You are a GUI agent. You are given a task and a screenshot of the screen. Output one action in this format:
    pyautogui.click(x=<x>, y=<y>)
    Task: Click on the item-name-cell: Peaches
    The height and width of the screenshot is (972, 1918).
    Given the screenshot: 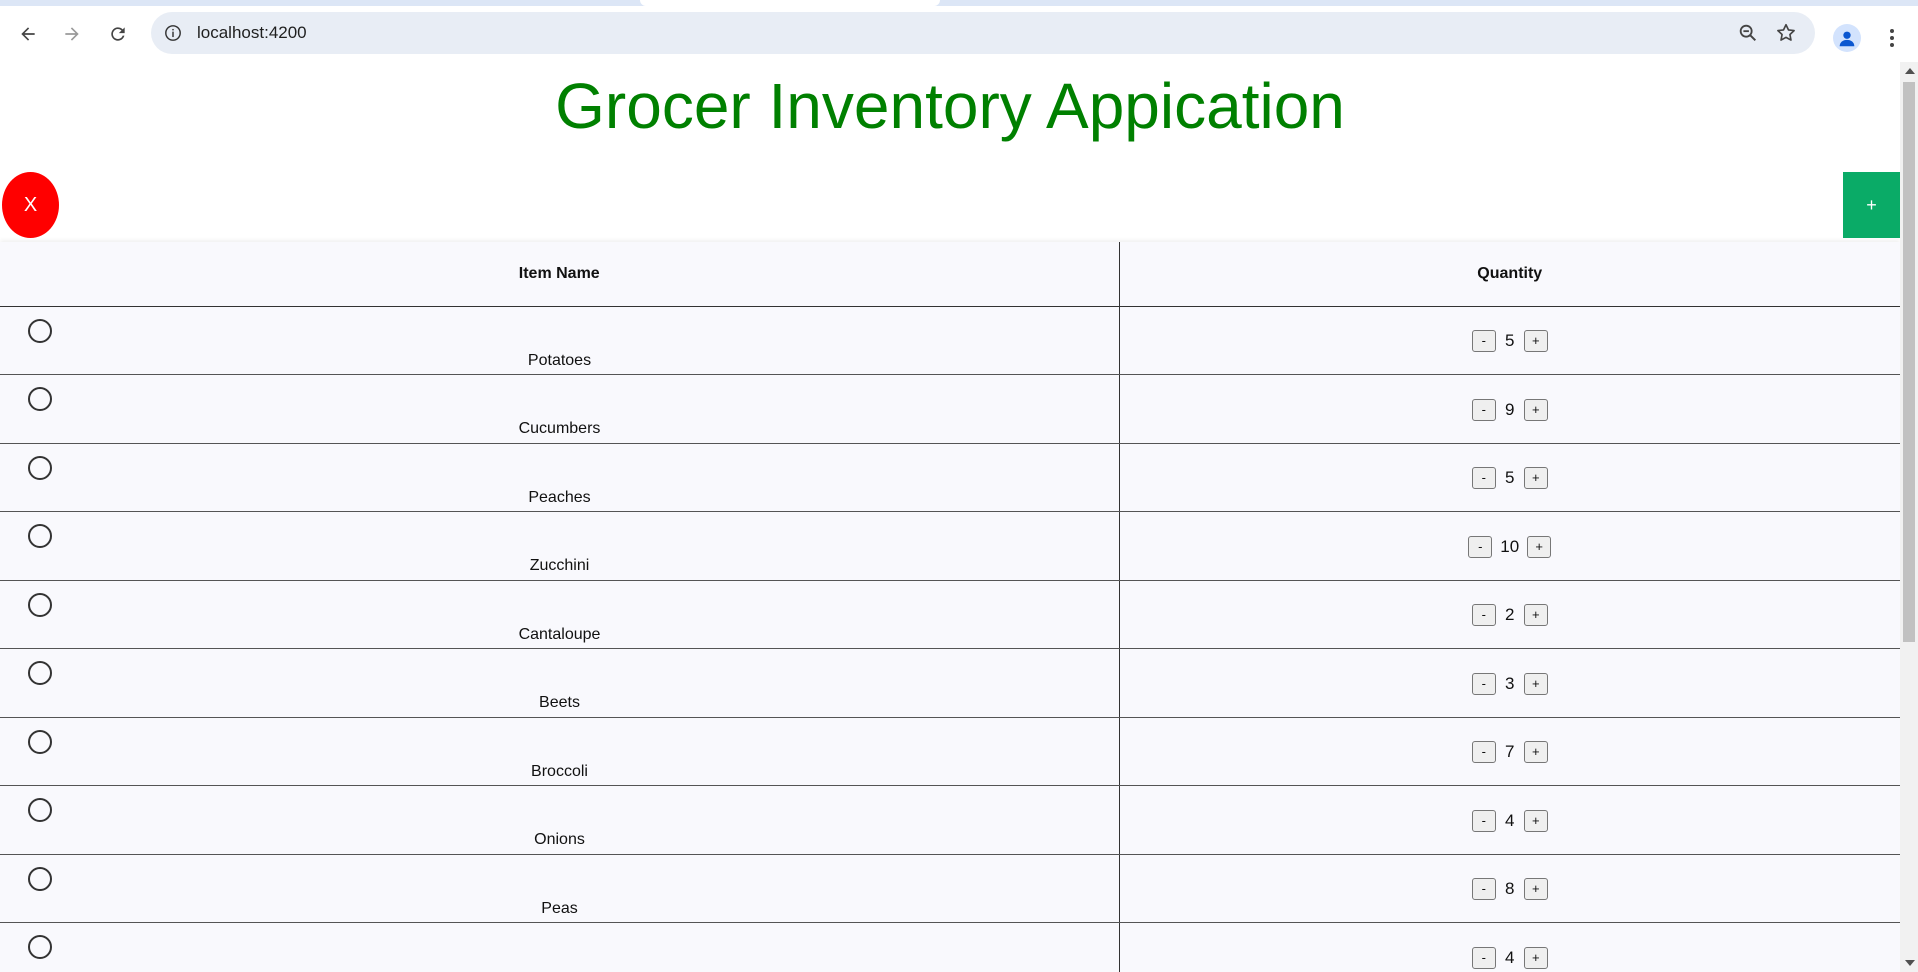 What is the action you would take?
    pyautogui.click(x=560, y=477)
    